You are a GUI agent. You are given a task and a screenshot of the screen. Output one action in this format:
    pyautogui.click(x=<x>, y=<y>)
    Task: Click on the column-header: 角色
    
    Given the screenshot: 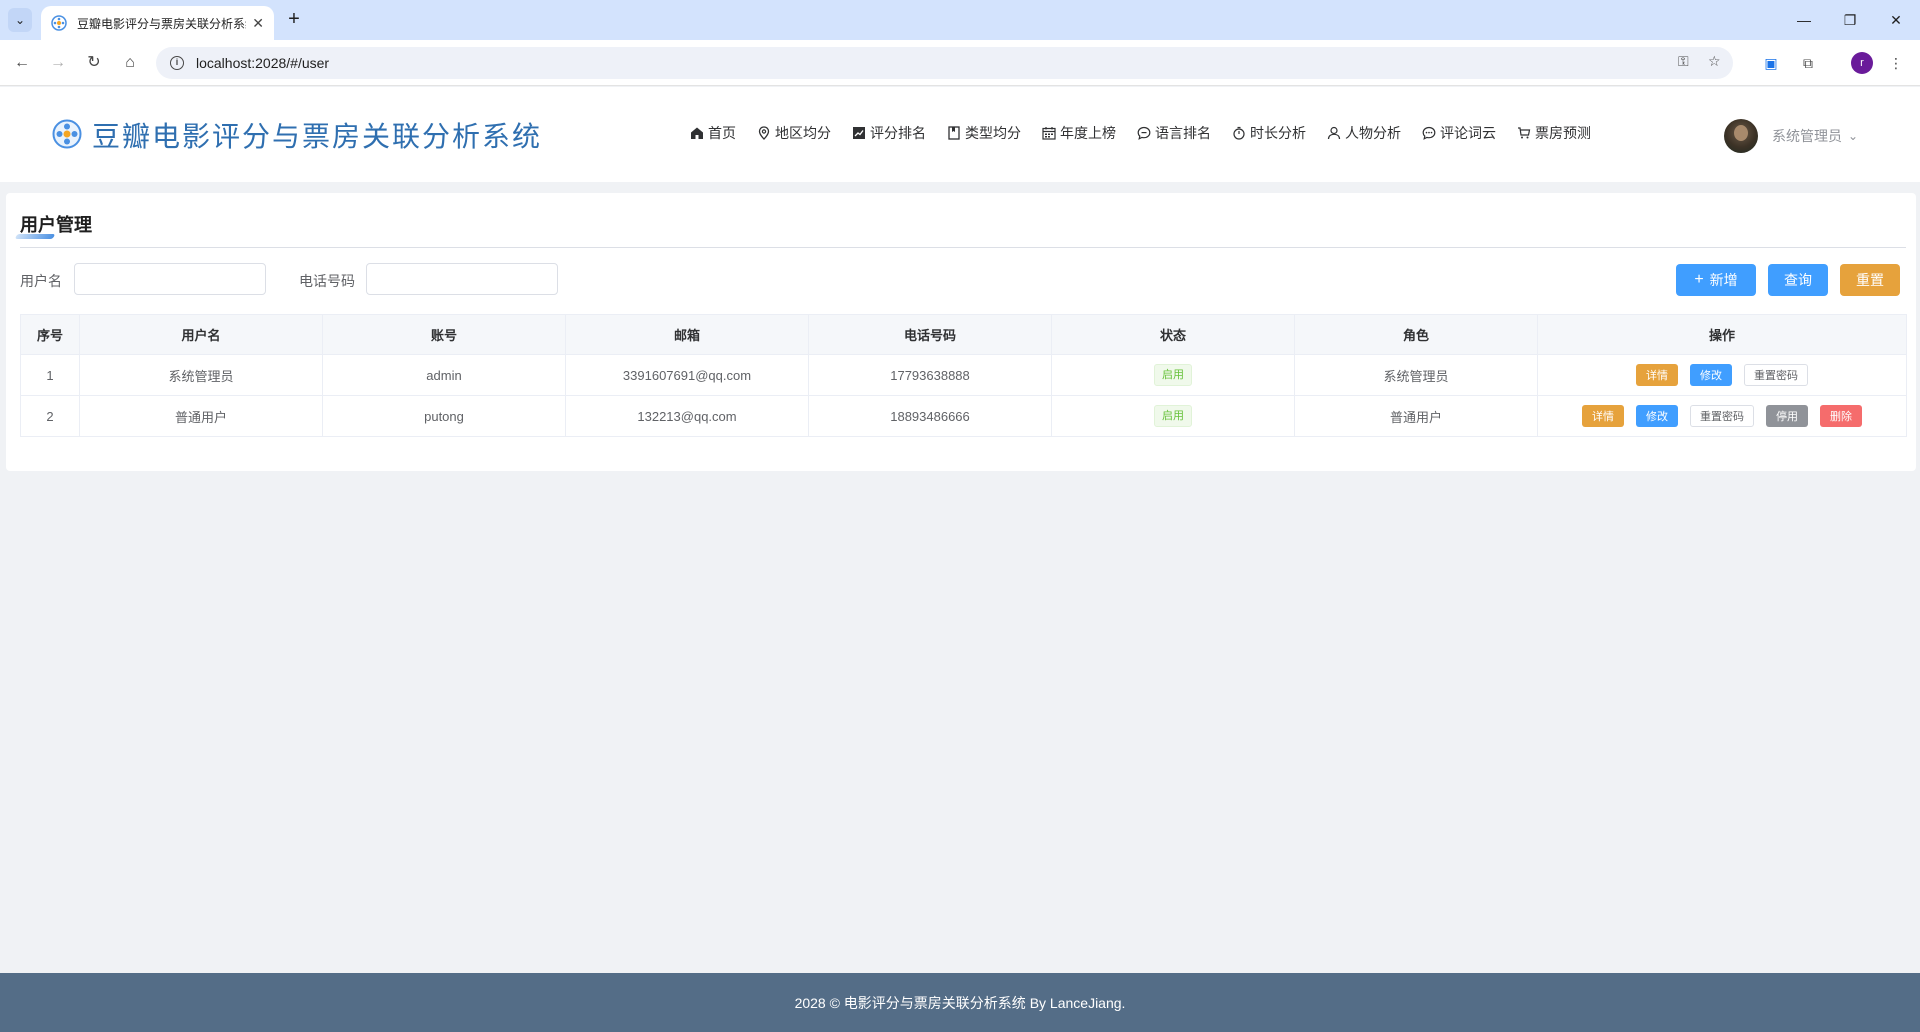 What is the action you would take?
    pyautogui.click(x=1416, y=334)
    